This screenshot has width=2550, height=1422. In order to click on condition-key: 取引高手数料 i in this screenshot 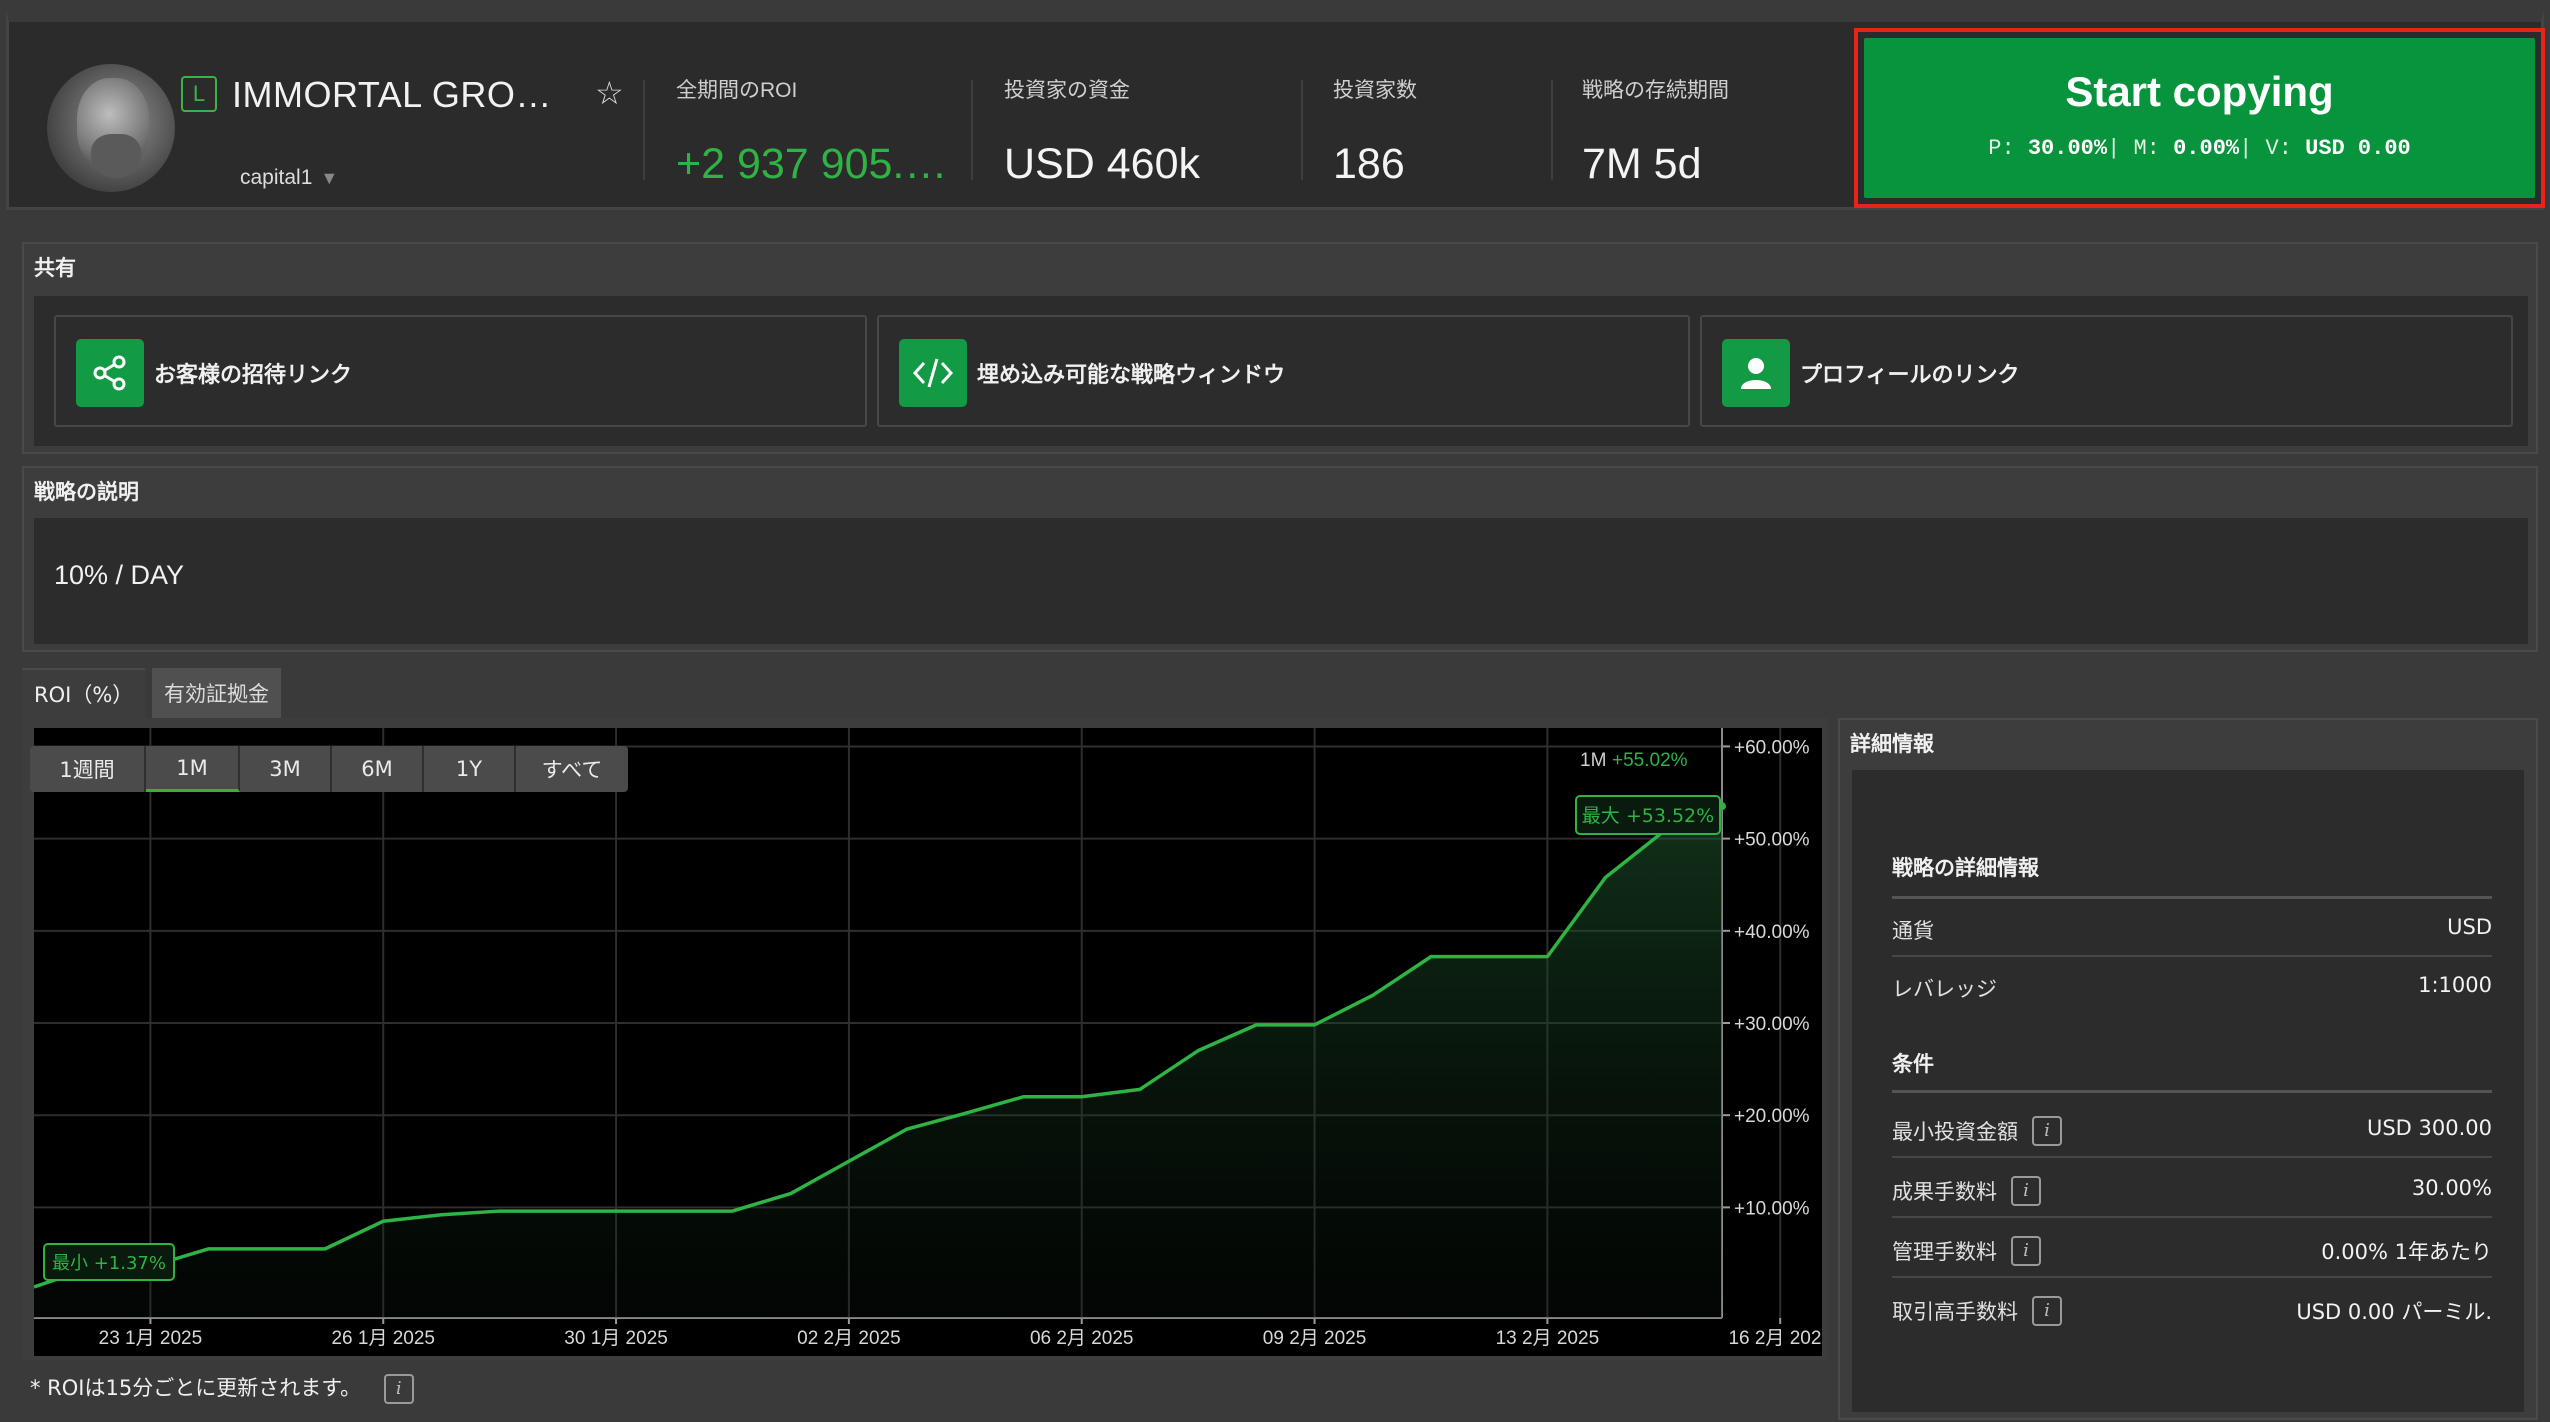, I will do `click(1977, 1311)`.